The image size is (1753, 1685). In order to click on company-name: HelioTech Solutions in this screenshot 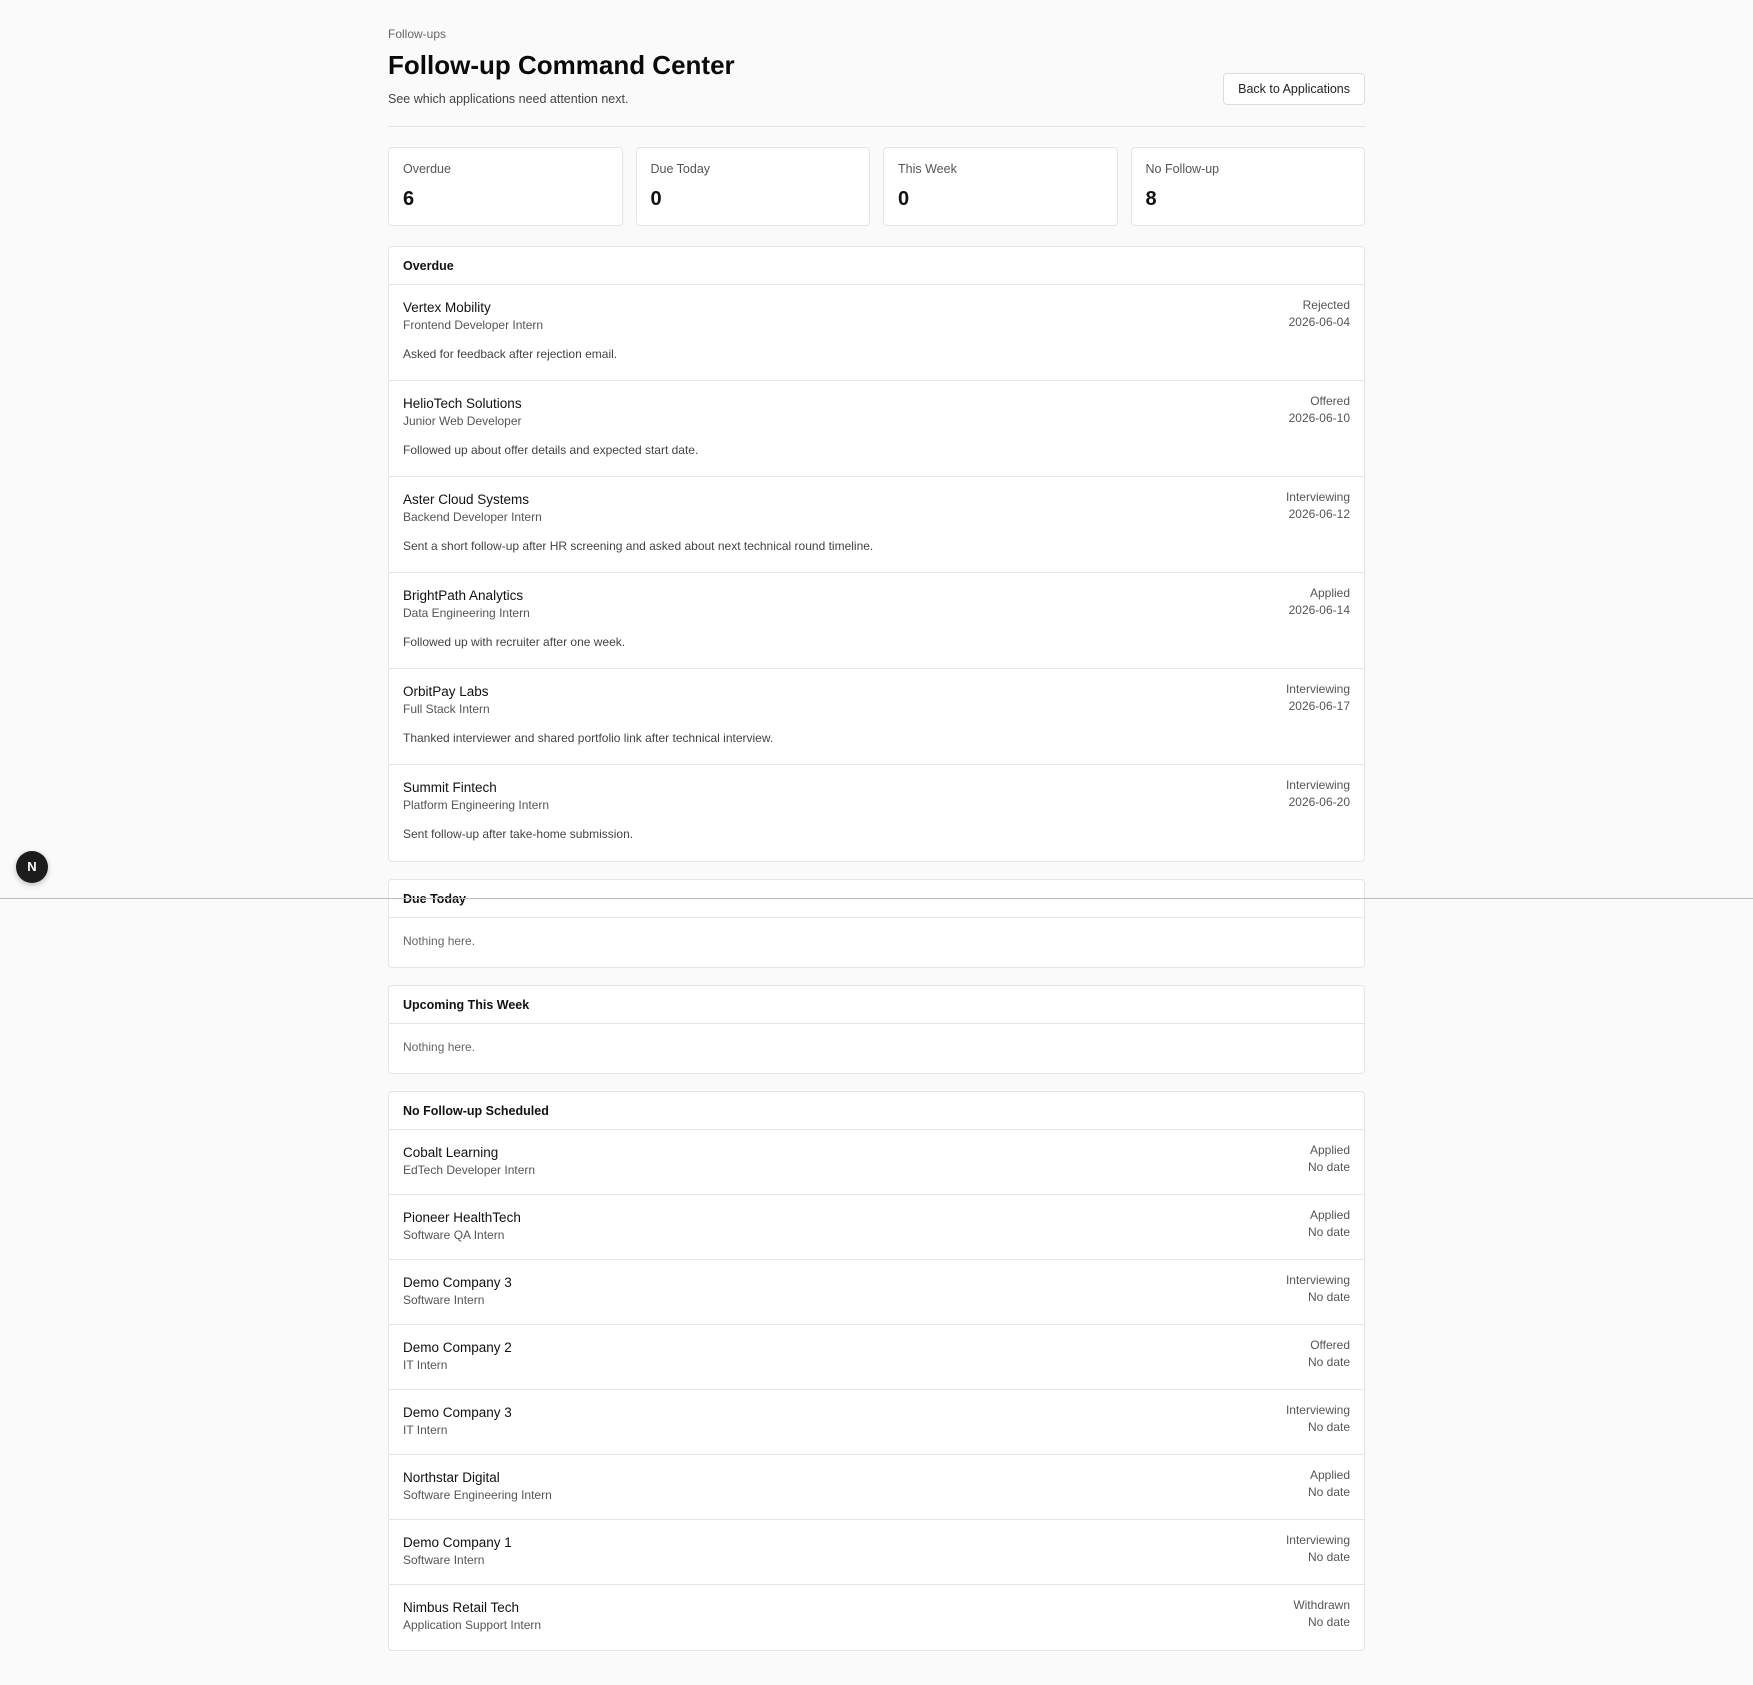, I will do `click(462, 403)`.